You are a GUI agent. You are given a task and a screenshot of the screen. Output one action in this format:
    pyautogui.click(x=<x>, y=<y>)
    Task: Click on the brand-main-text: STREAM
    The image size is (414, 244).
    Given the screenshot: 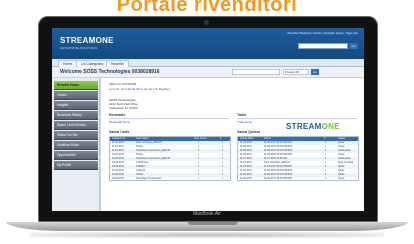 What is the action you would take?
    pyautogui.click(x=304, y=126)
    